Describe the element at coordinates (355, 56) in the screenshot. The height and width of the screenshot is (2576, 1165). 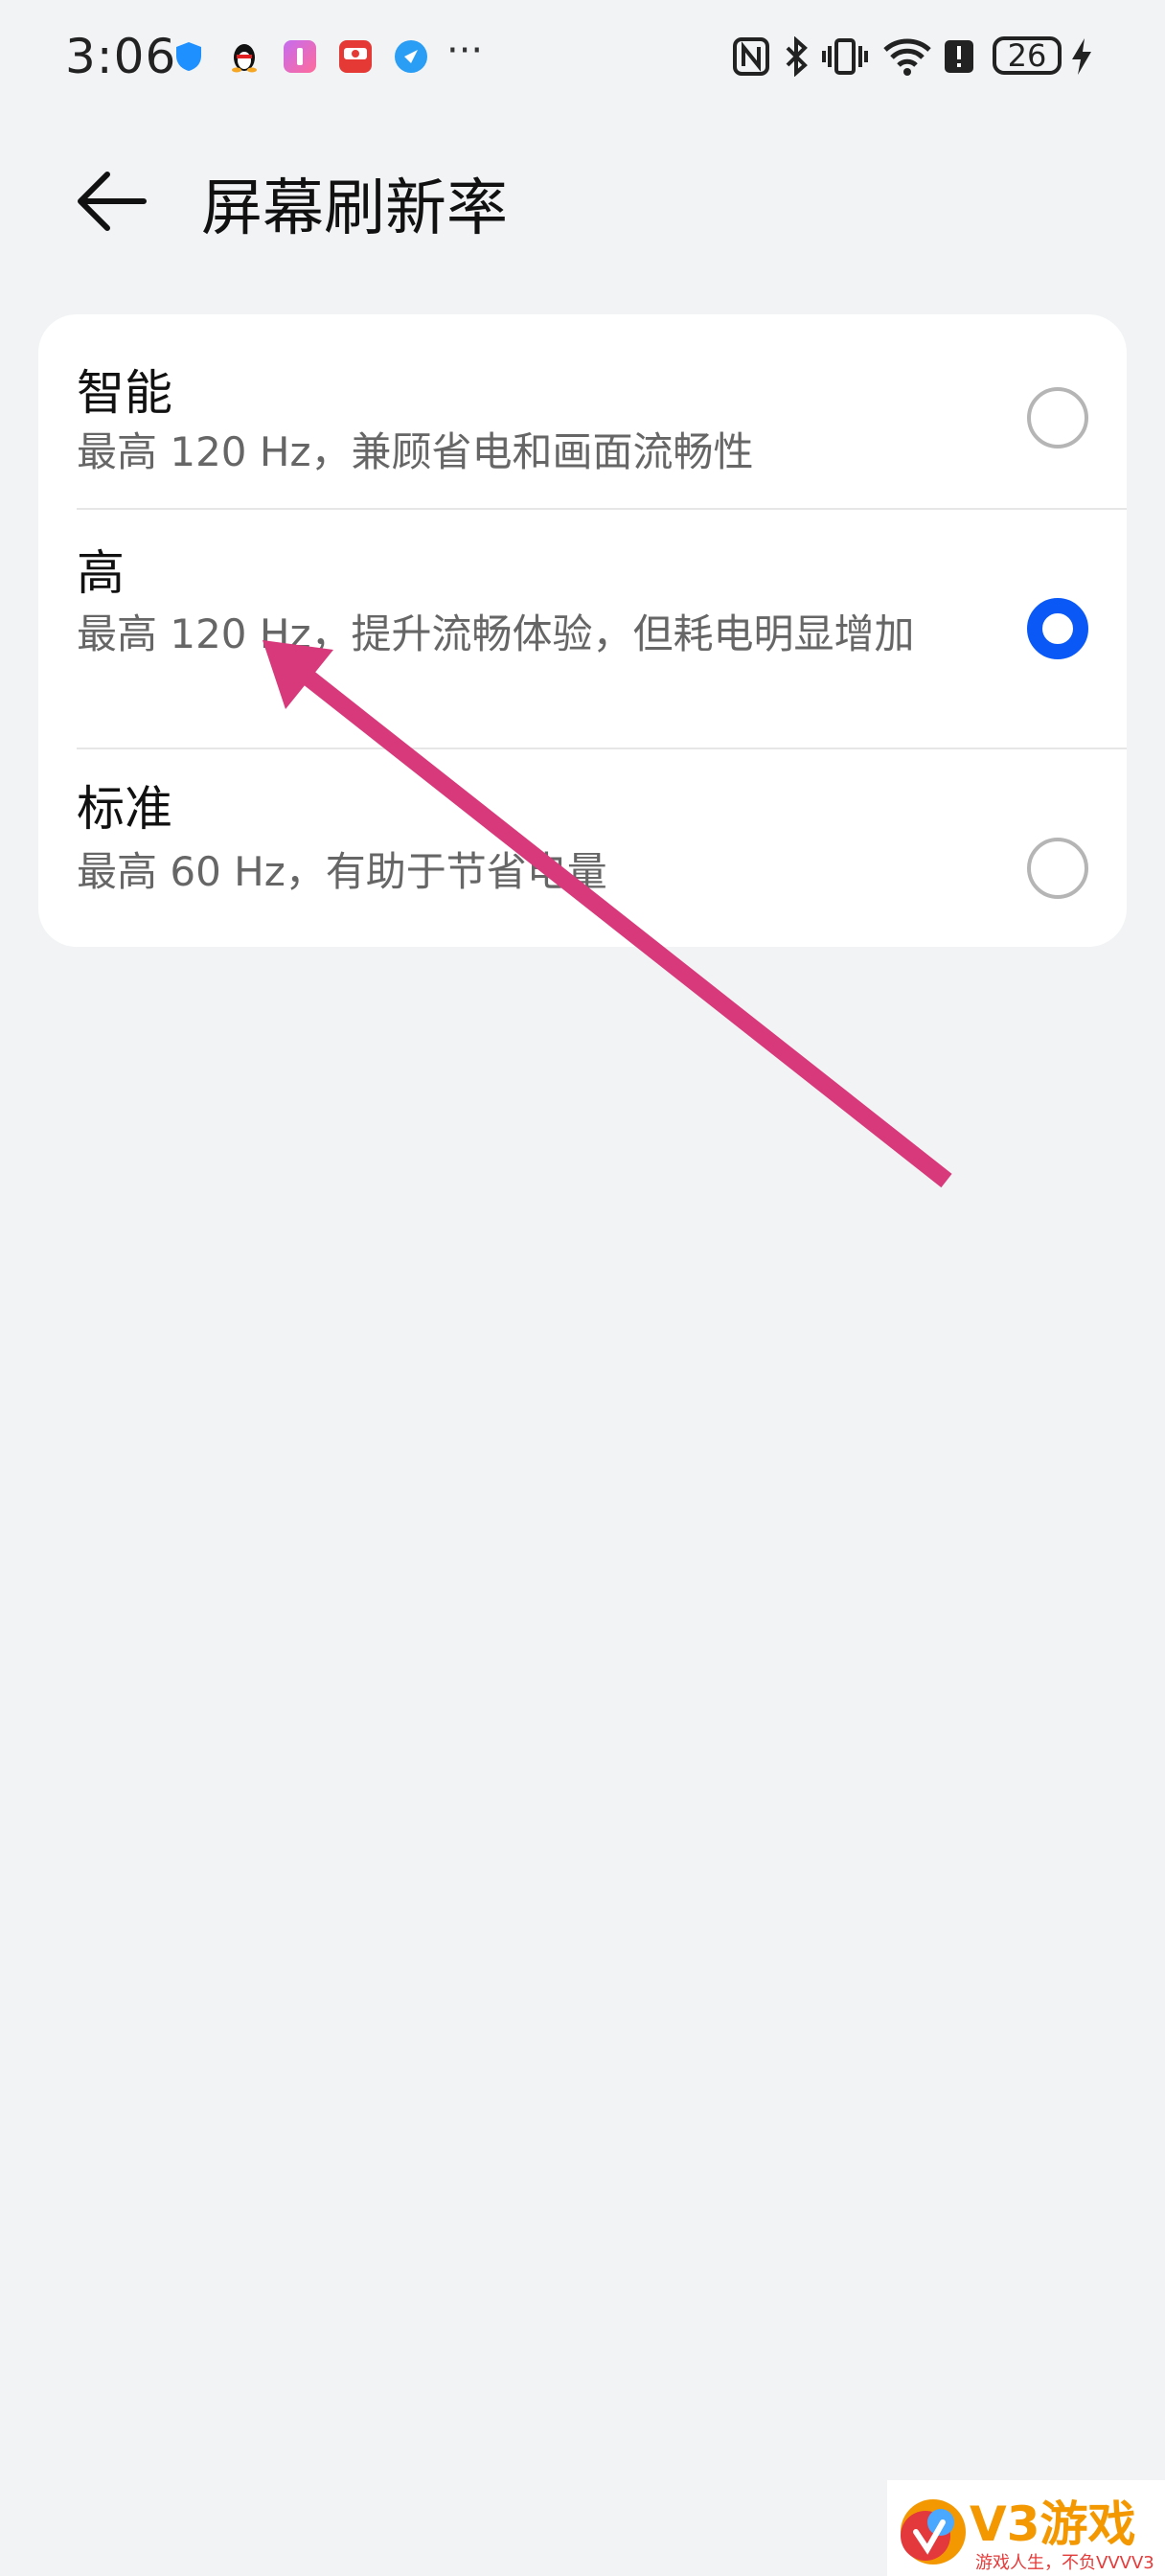
I see `red-app-icon` at that location.